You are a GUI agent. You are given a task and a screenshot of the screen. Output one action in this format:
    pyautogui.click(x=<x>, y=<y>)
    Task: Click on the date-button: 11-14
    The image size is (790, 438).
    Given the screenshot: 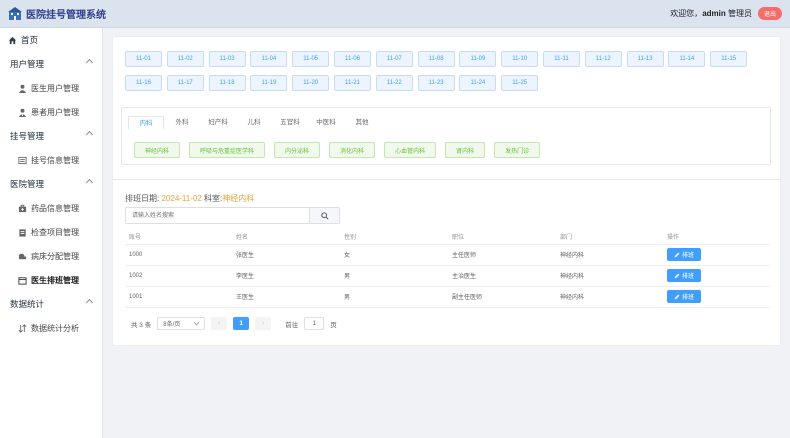 What is the action you would take?
    pyautogui.click(x=687, y=59)
    